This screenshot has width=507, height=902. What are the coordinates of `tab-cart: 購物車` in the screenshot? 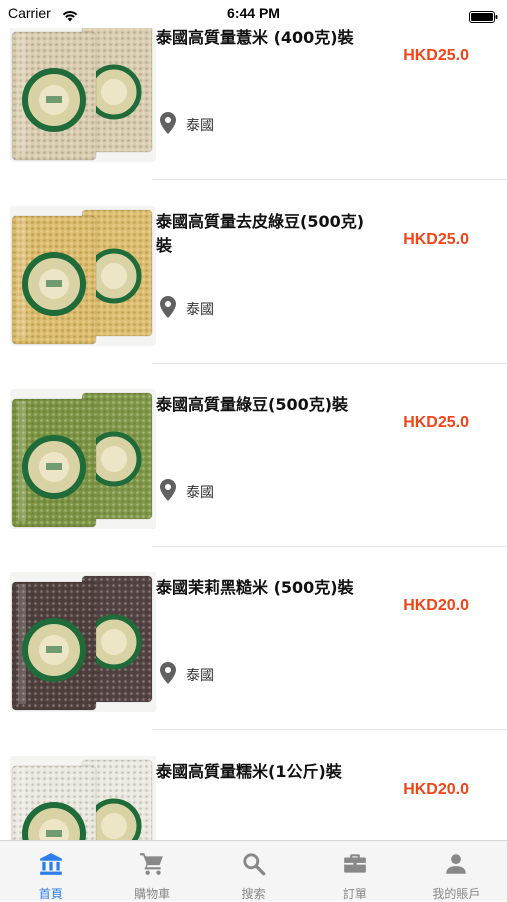 It's located at (151, 871).